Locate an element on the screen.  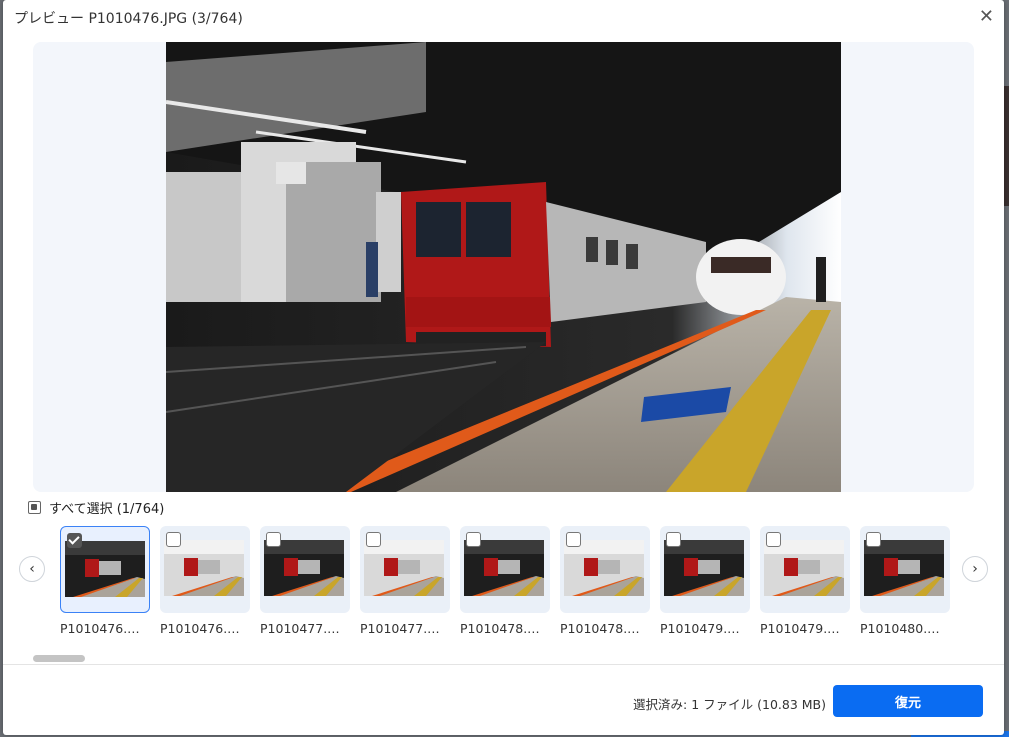
select-all-label: すべて選択 (1/764) is located at coordinates (107, 509).